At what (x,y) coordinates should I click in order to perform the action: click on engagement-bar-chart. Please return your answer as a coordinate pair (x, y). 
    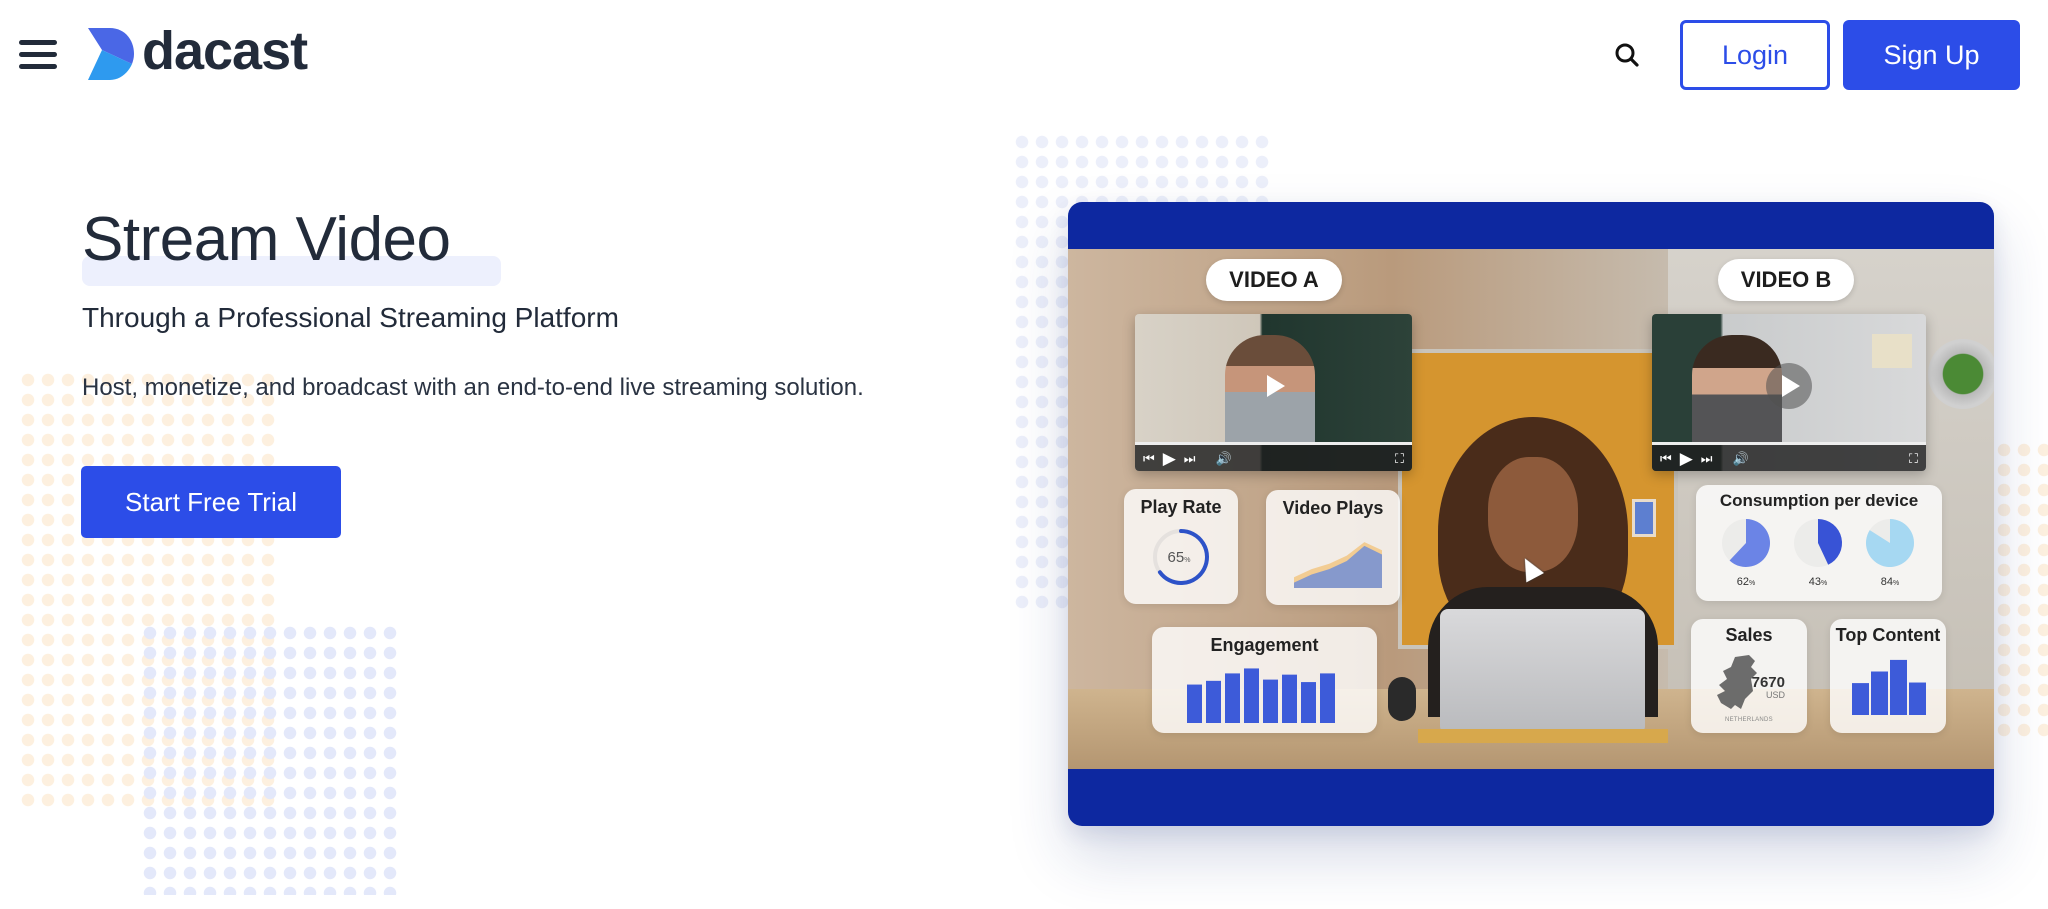
    Looking at the image, I should click on (1261, 695).